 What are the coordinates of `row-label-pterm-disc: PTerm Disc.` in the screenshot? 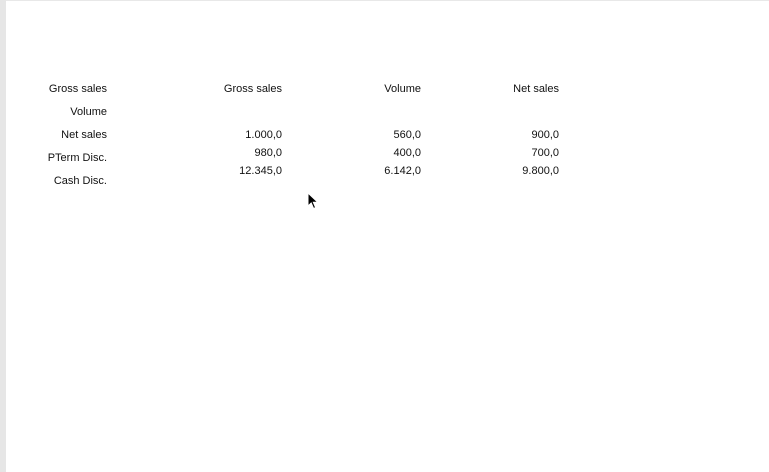 It's located at (77, 158).